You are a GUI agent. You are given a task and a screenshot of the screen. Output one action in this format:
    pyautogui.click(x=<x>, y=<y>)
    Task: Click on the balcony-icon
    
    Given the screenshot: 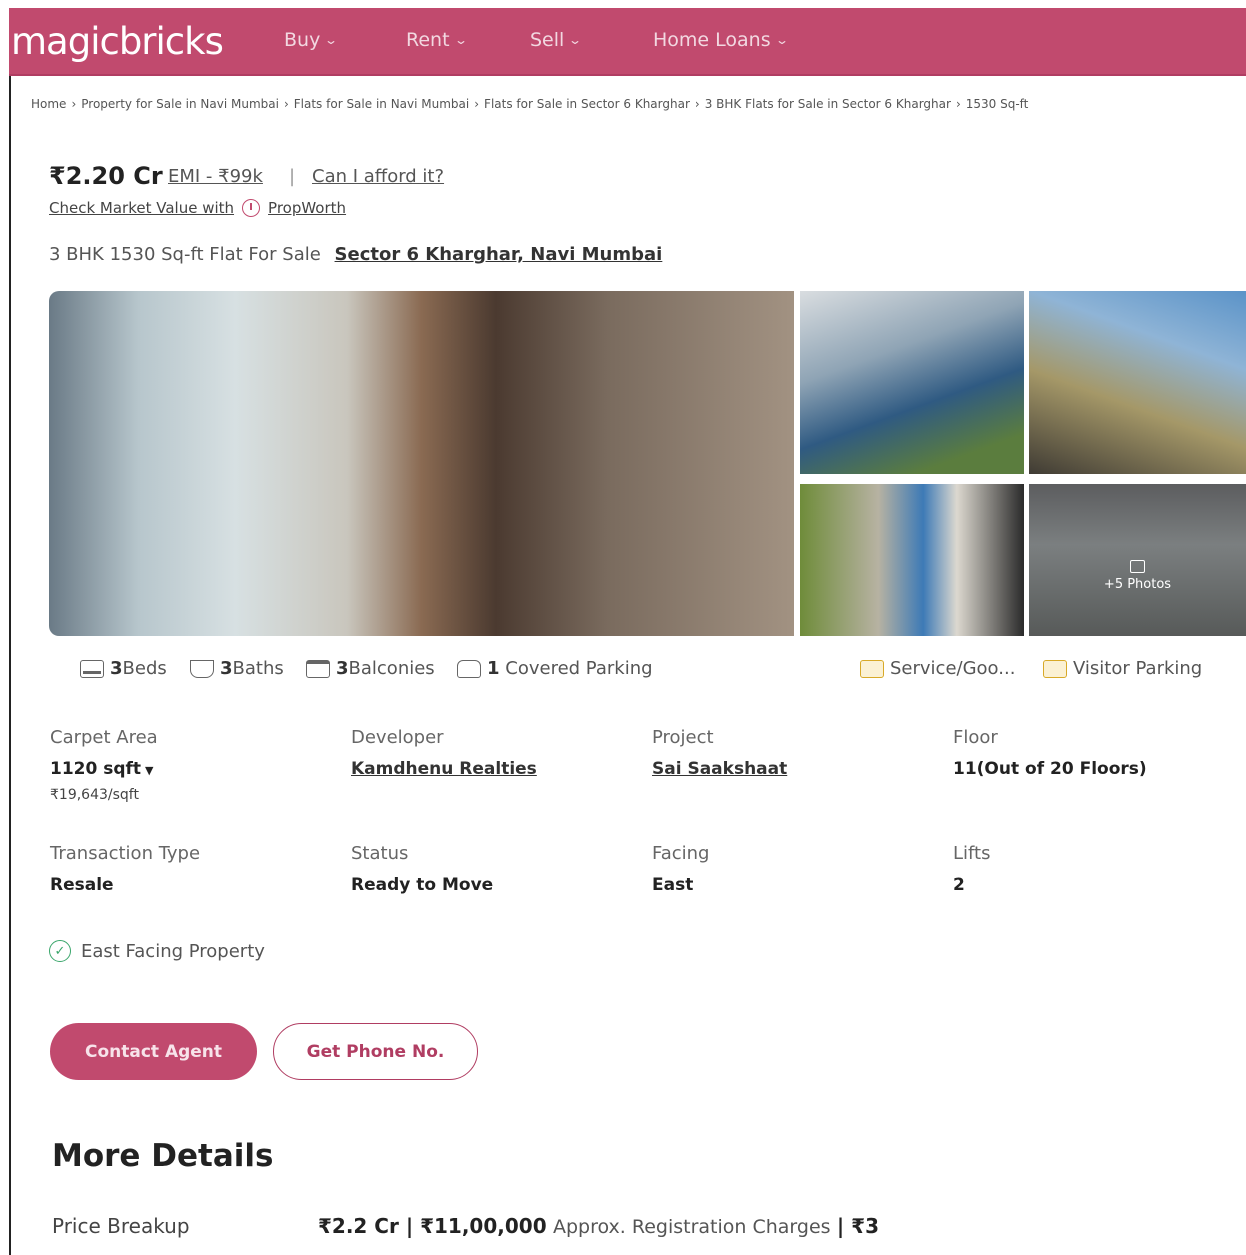 What is the action you would take?
    pyautogui.click(x=318, y=668)
    